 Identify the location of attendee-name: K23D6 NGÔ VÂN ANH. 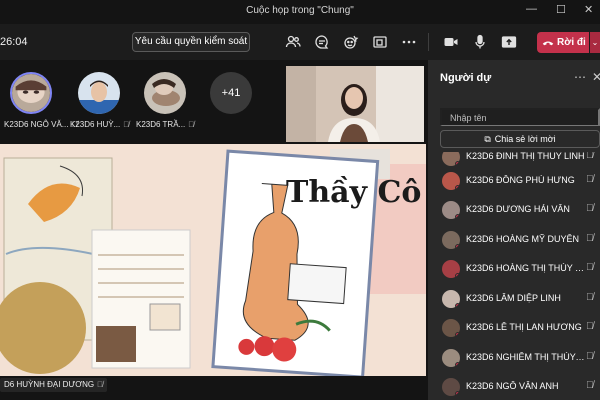
(512, 386).